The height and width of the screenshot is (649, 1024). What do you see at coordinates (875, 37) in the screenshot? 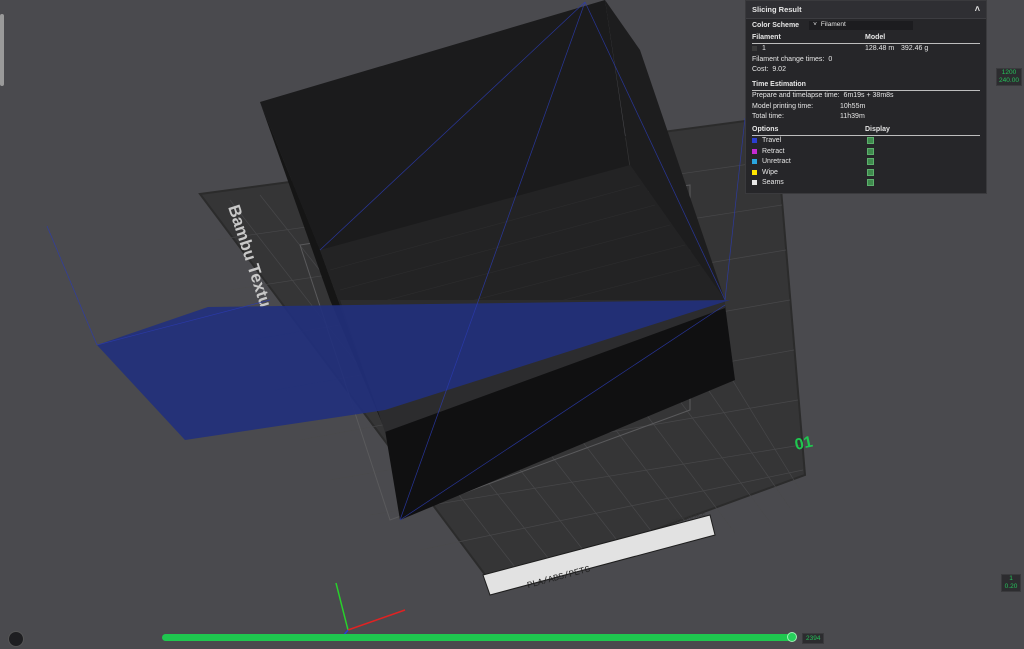
I see `model-header: Model` at bounding box center [875, 37].